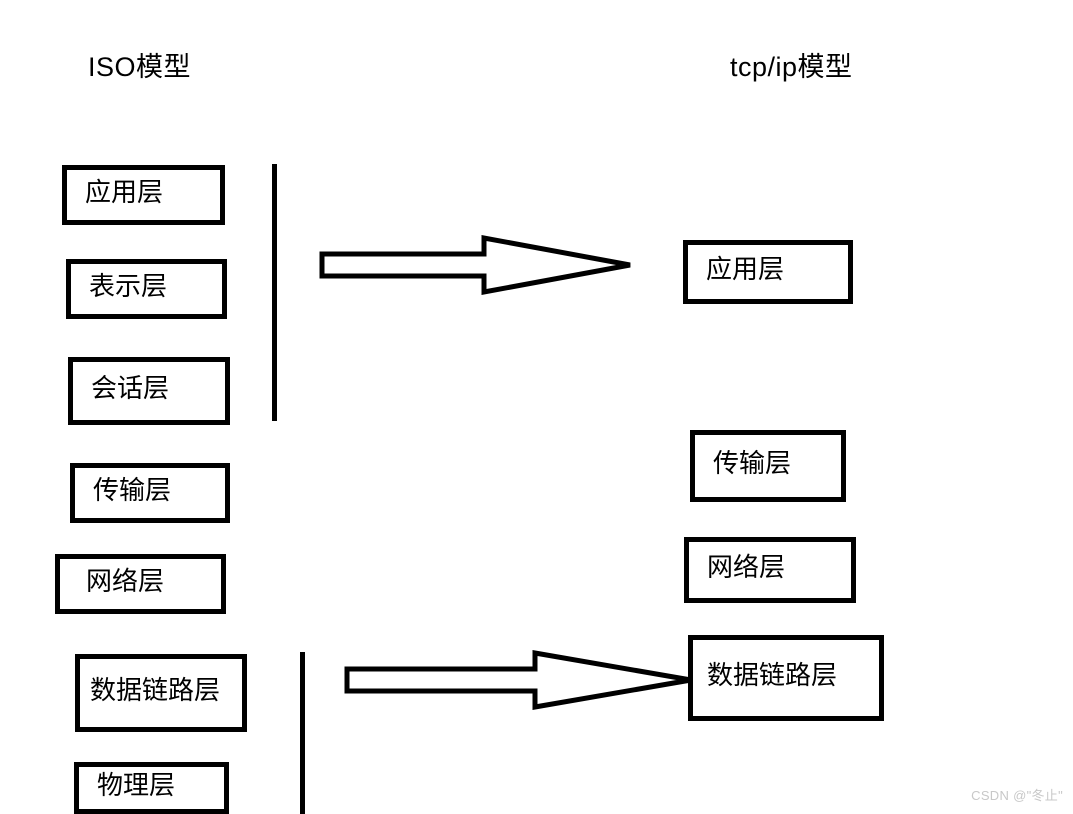 This screenshot has width=1073, height=814. I want to click on upper-group-bracket, so click(274, 292).